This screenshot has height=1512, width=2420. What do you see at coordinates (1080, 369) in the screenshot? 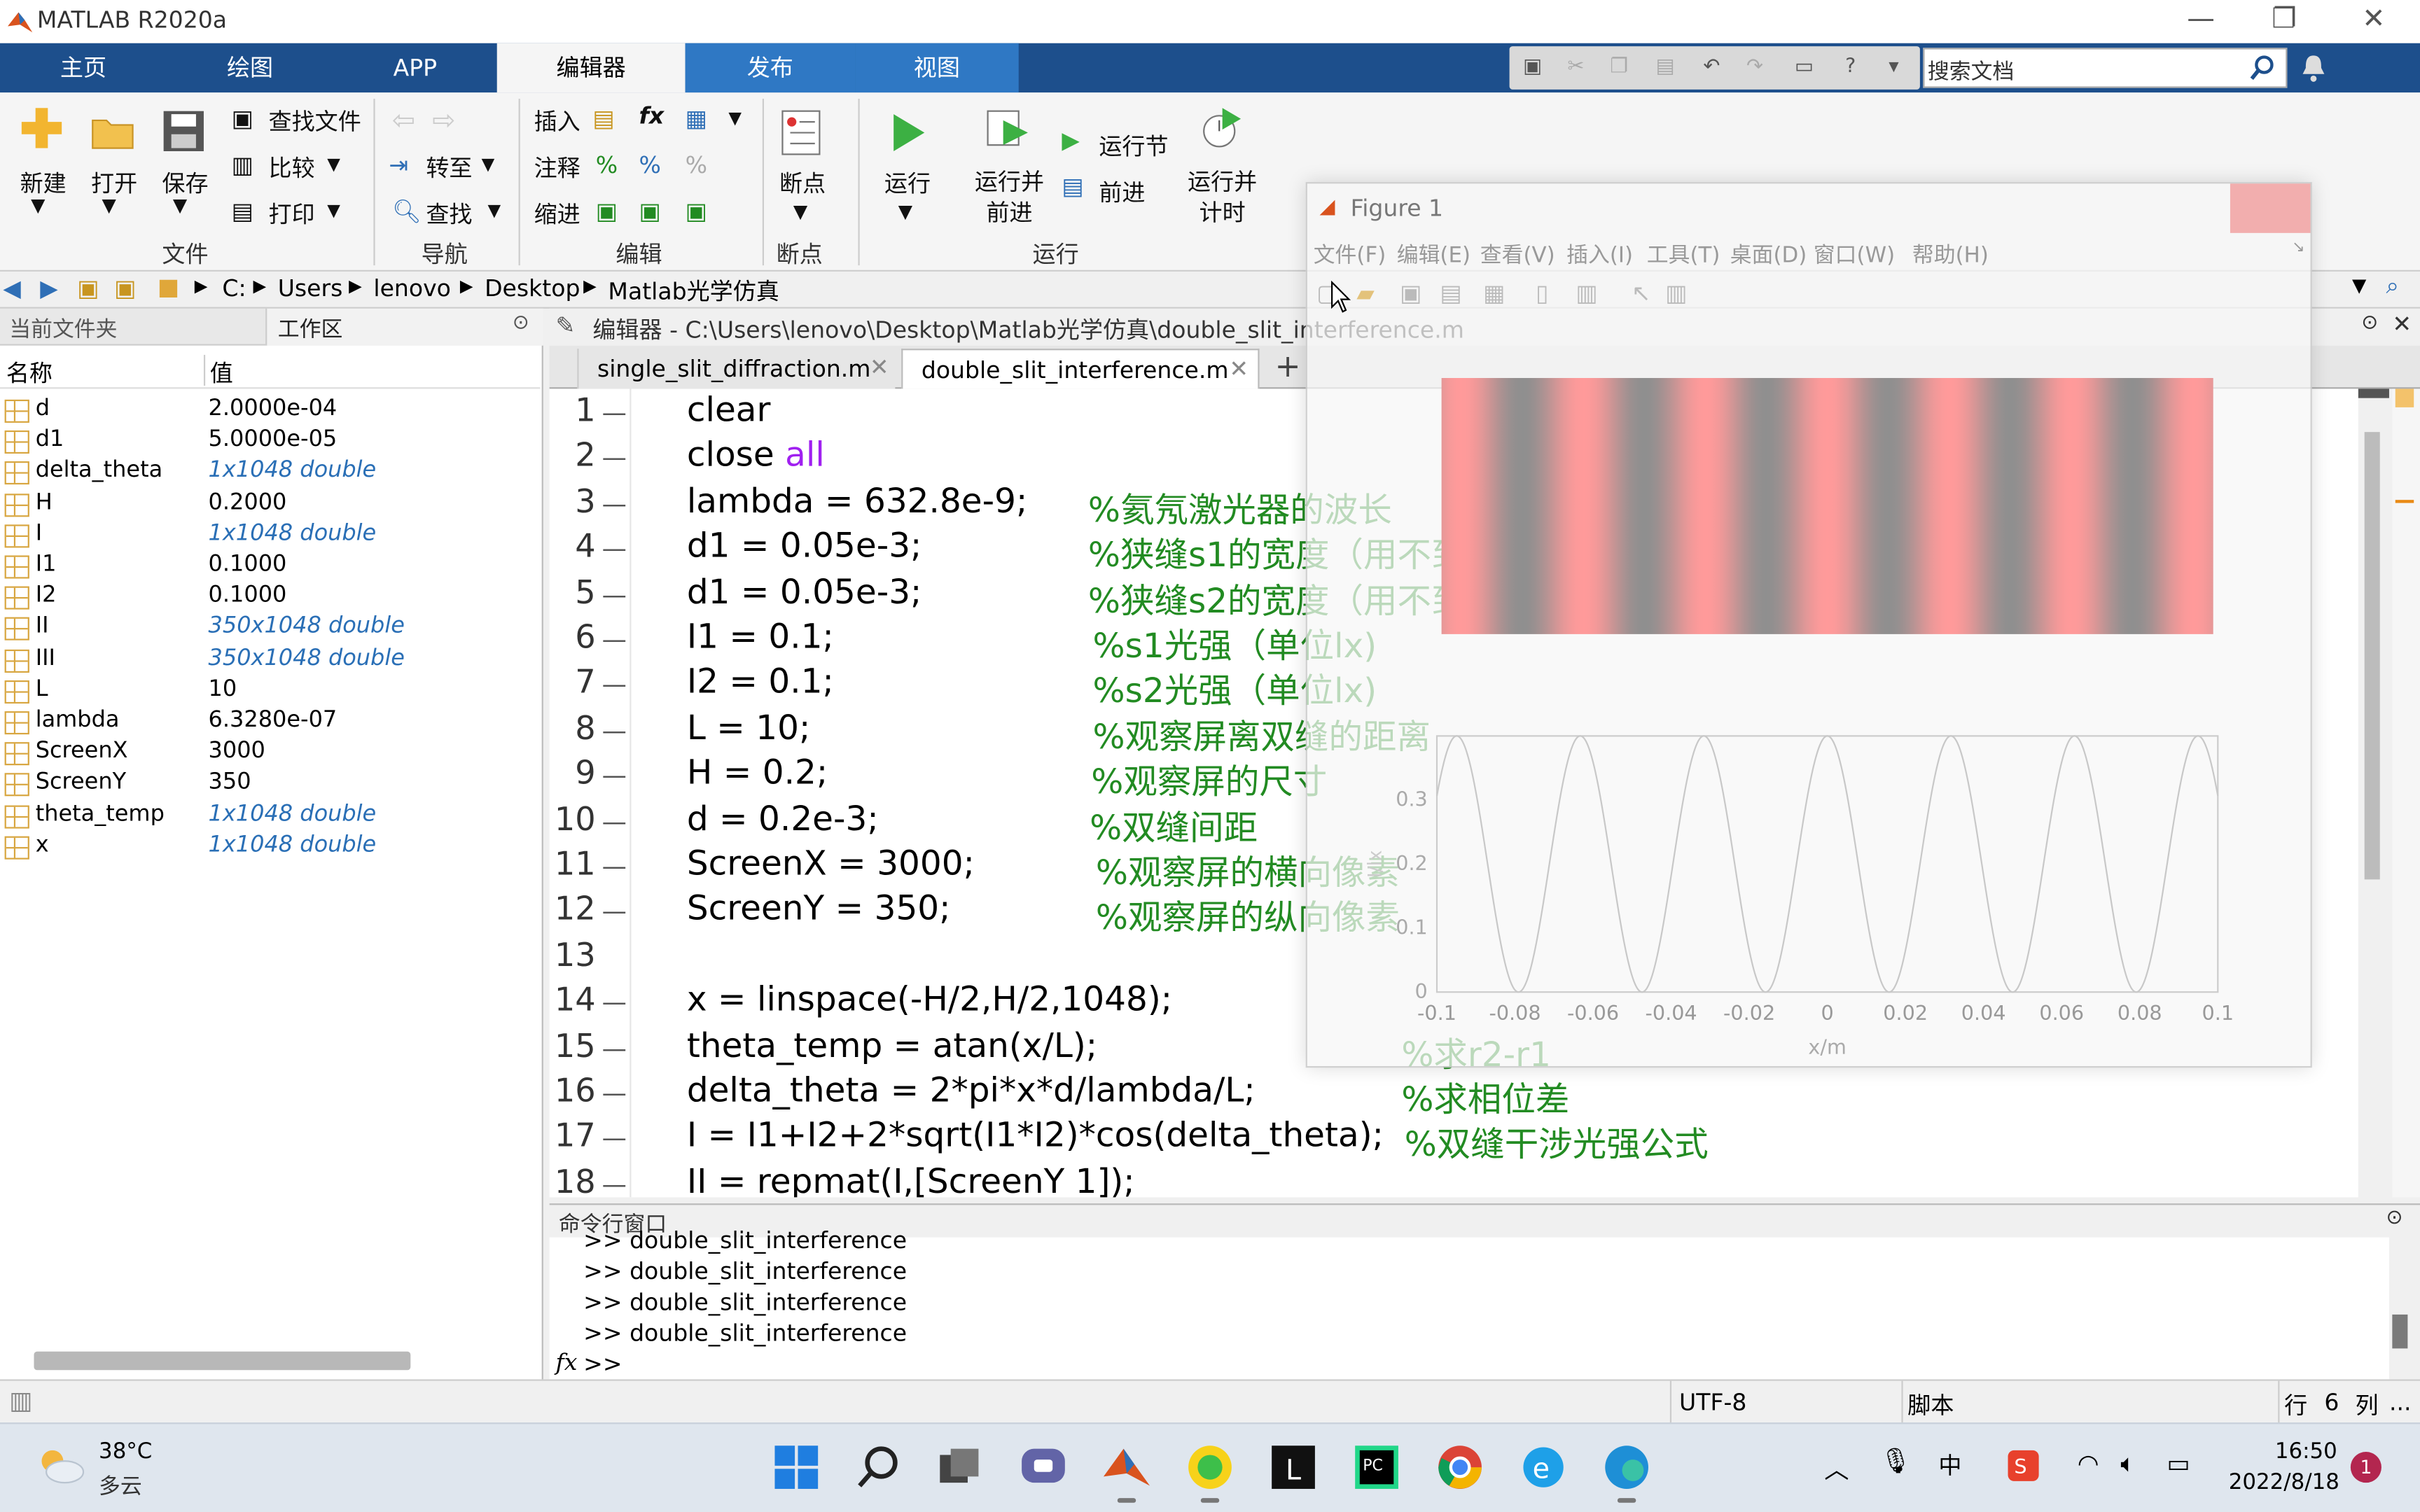
I see `tab-double-slit: double_slit_interference.m ✕` at bounding box center [1080, 369].